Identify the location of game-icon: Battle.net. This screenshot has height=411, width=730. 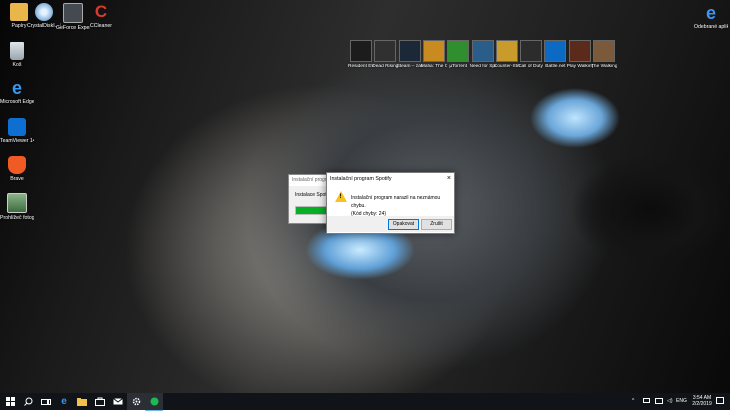
(555, 55).